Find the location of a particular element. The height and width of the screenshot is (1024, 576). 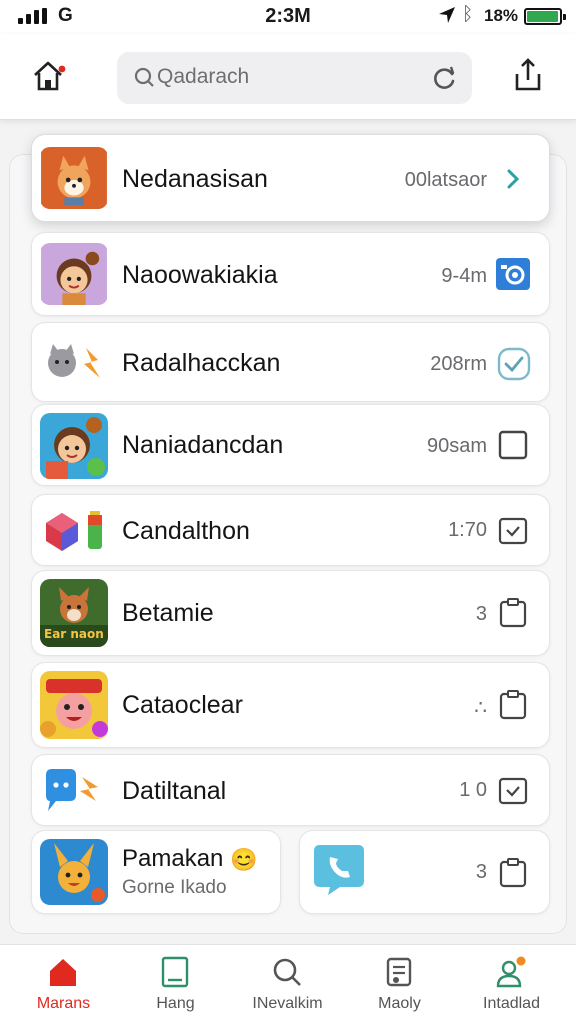

nav-item-music: Maoly is located at coordinates (399, 984).